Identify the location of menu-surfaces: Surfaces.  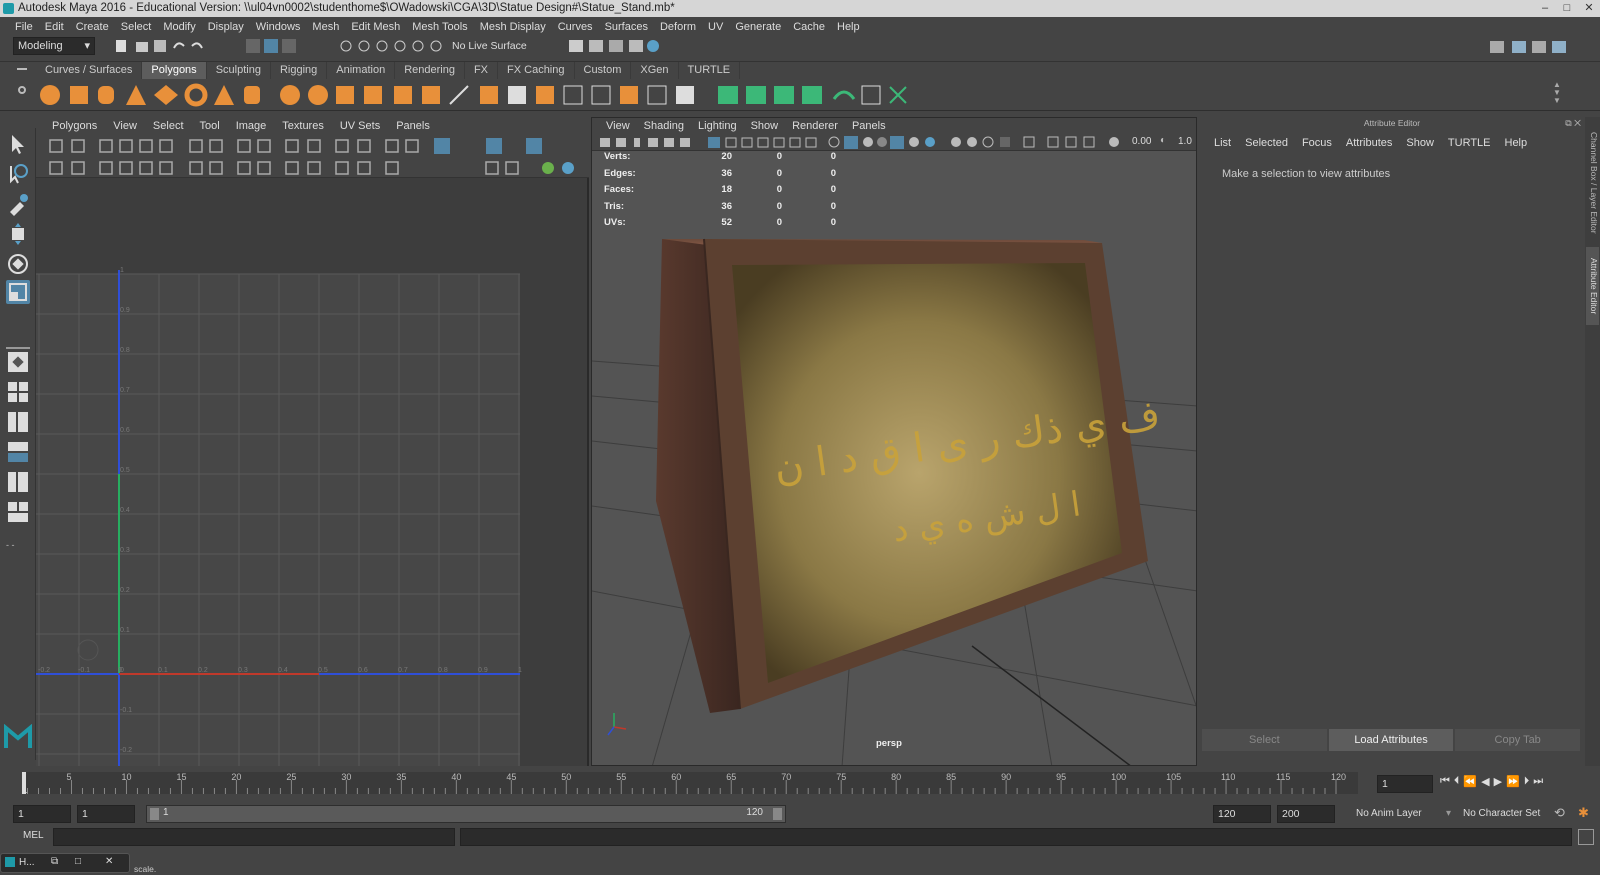
(626, 27).